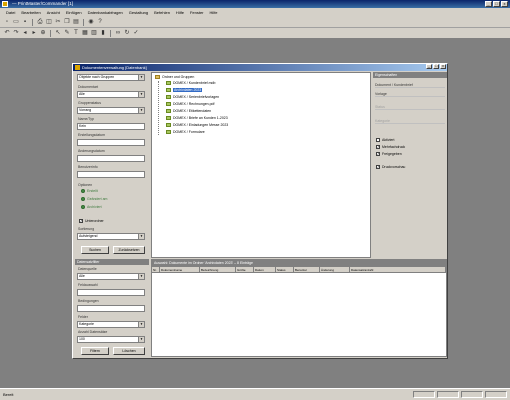 This screenshot has width=510, height=400. What do you see at coordinates (197, 125) in the screenshot?
I see `tree-item: DOMEX / Einladungen Messe 2023` at bounding box center [197, 125].